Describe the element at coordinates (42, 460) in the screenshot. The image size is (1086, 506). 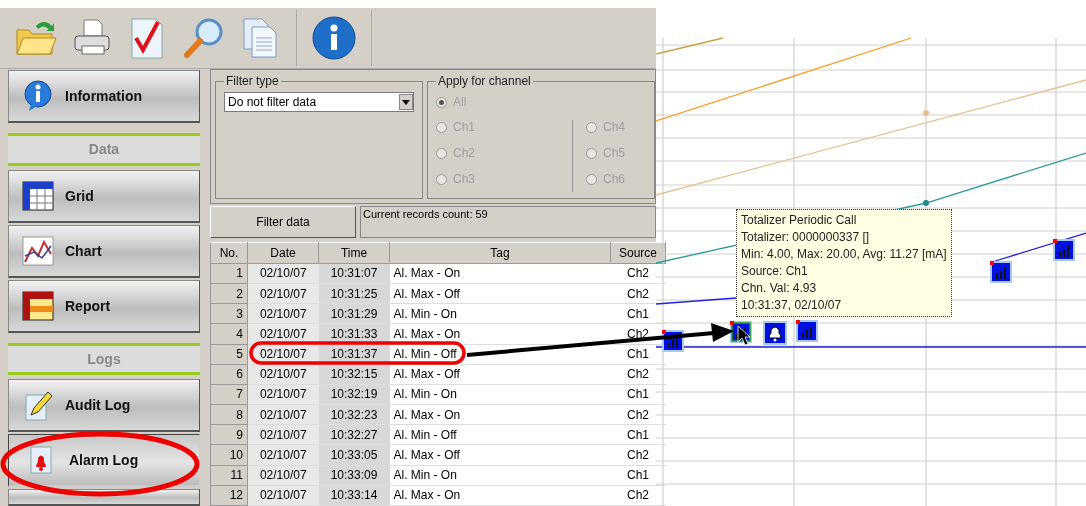
I see `bell-document-icon` at that location.